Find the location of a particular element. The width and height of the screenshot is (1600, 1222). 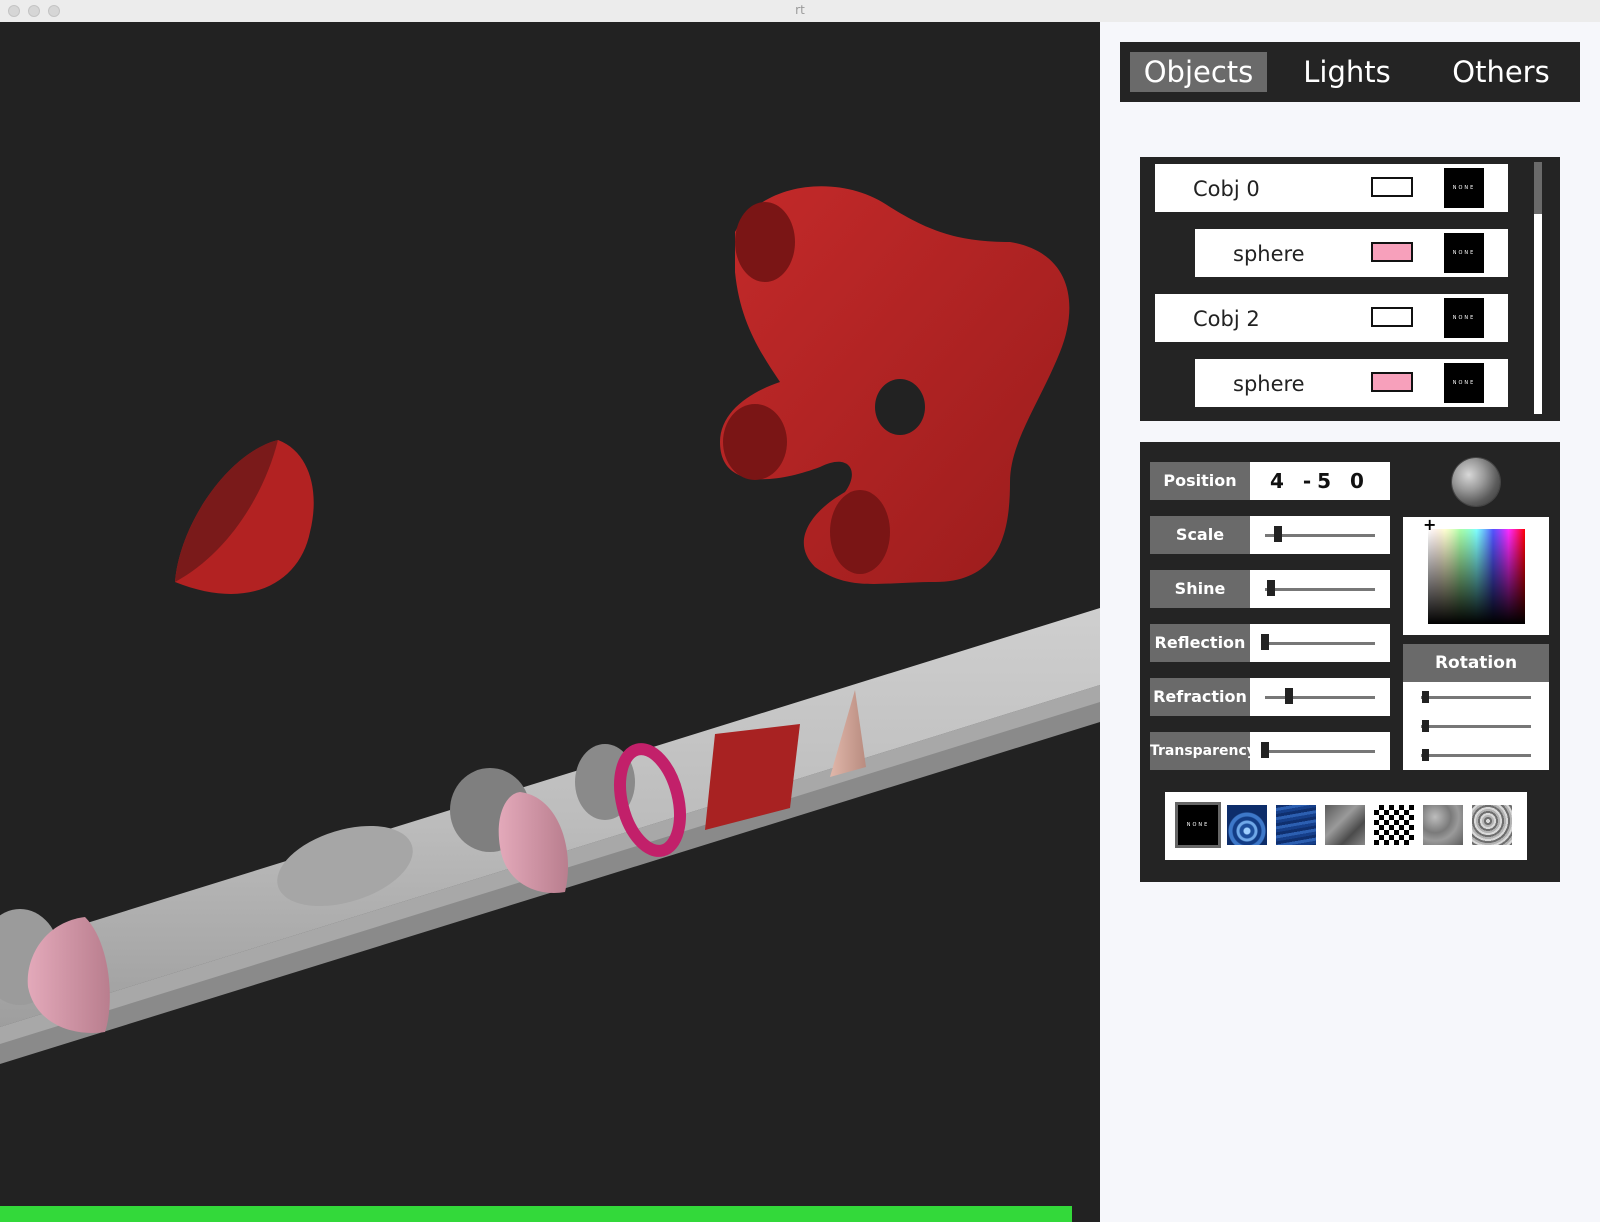

render-progress-bar is located at coordinates (550, 1214).